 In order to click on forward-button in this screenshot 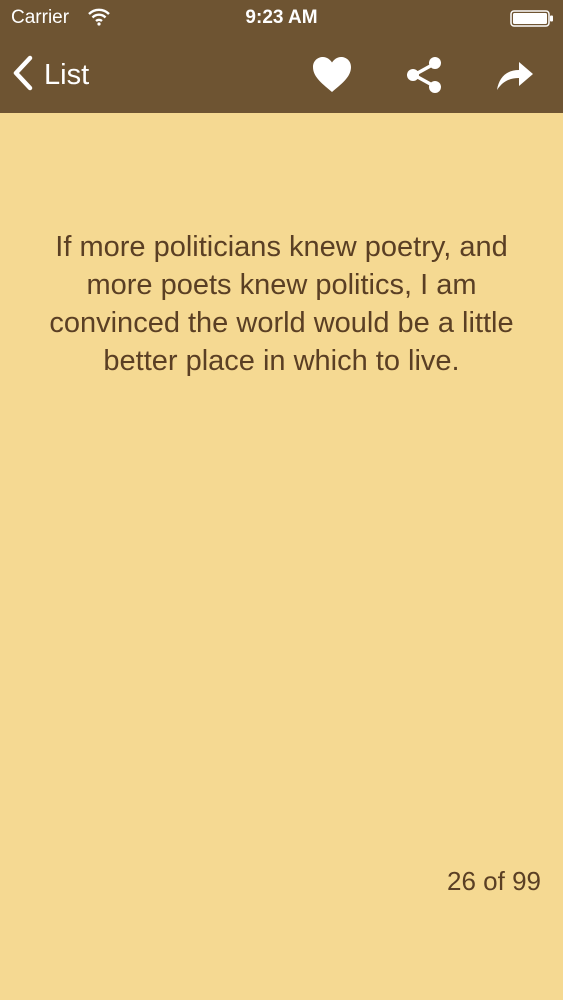, I will do `click(514, 75)`.